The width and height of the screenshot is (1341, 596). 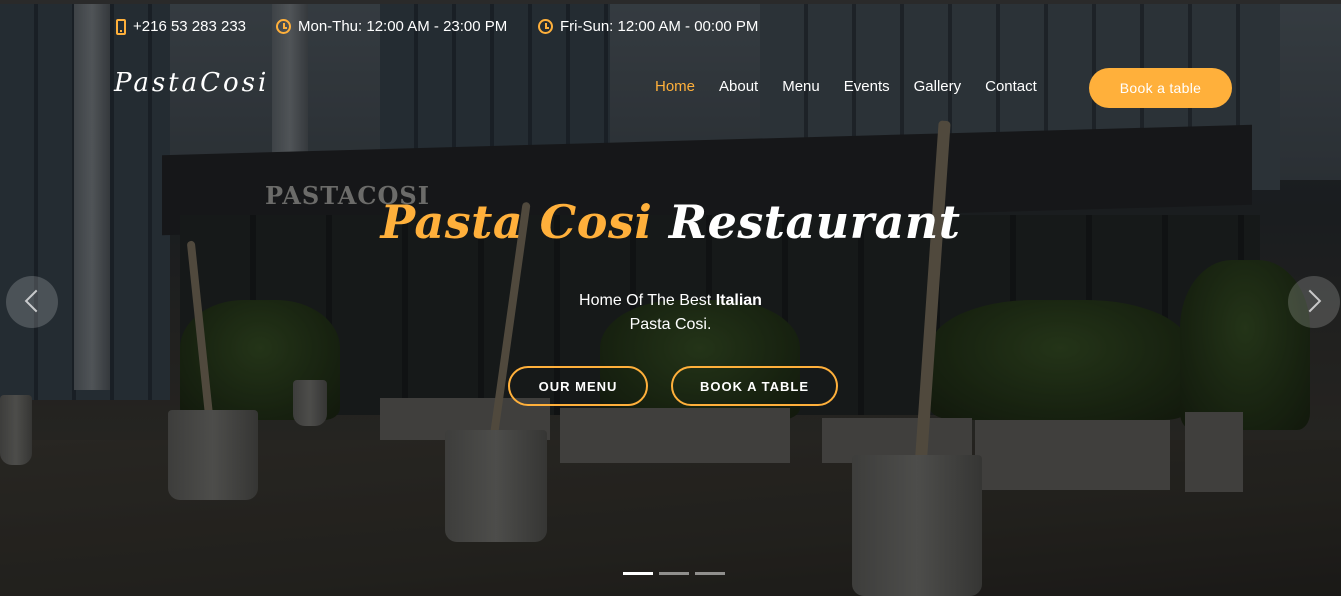 What do you see at coordinates (32, 302) in the screenshot?
I see `carousel-prev-arrow-icon` at bounding box center [32, 302].